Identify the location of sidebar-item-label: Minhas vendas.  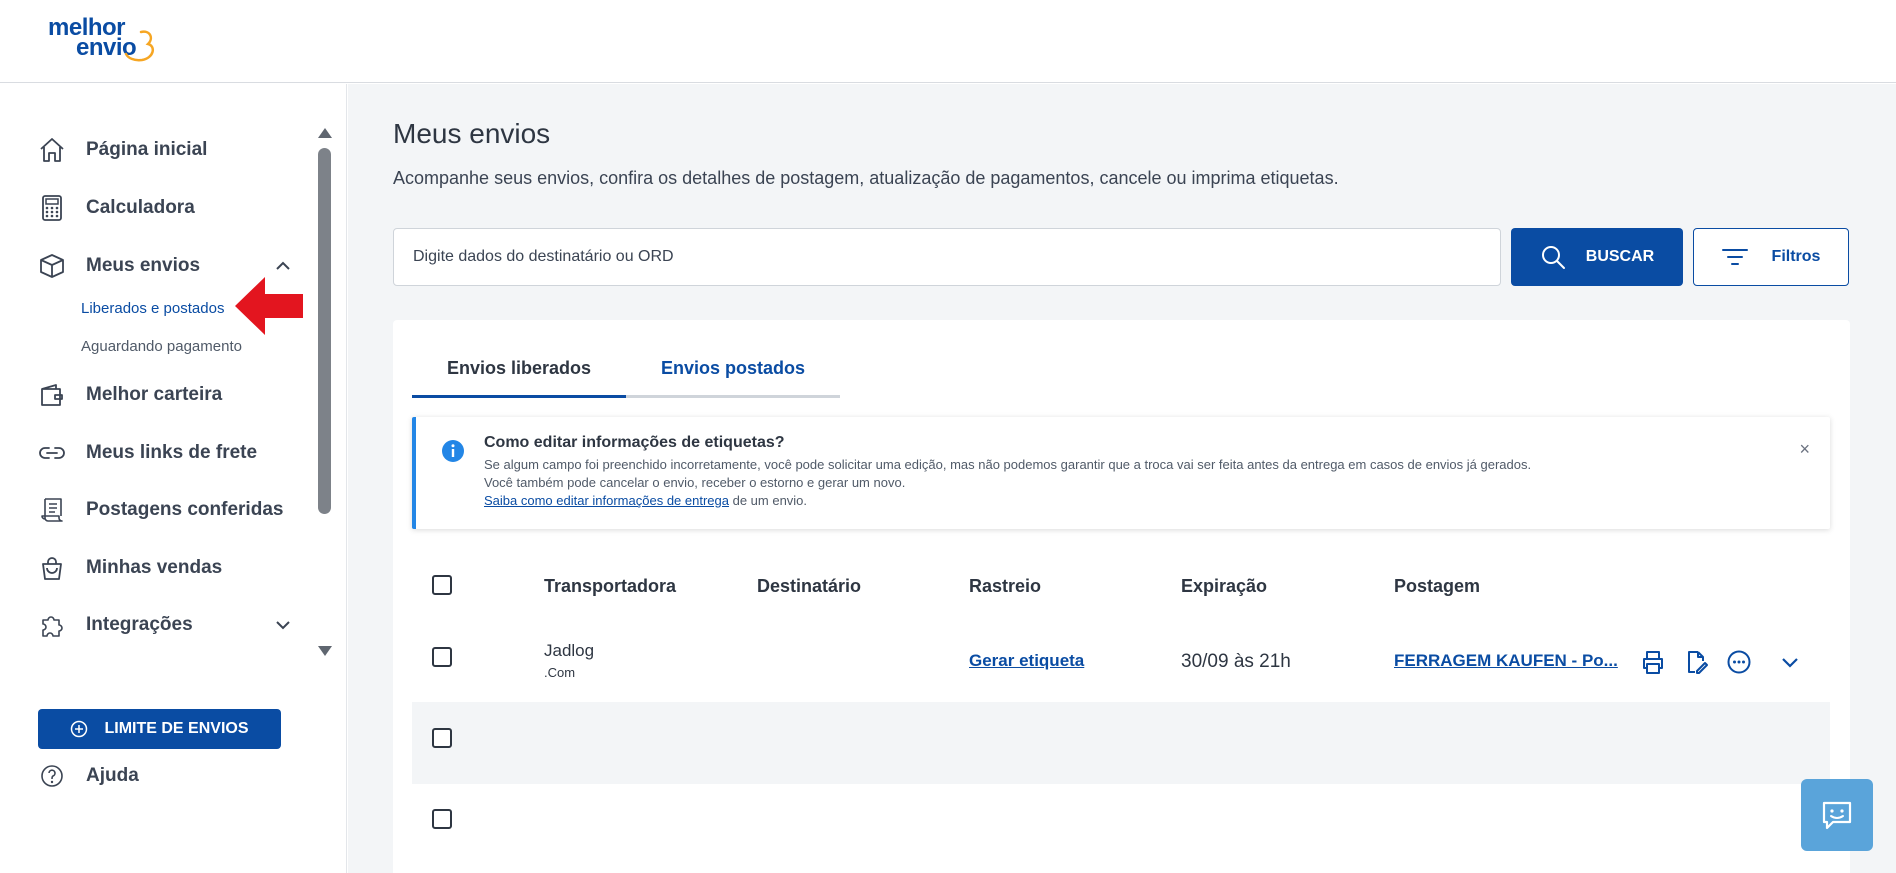
(154, 567).